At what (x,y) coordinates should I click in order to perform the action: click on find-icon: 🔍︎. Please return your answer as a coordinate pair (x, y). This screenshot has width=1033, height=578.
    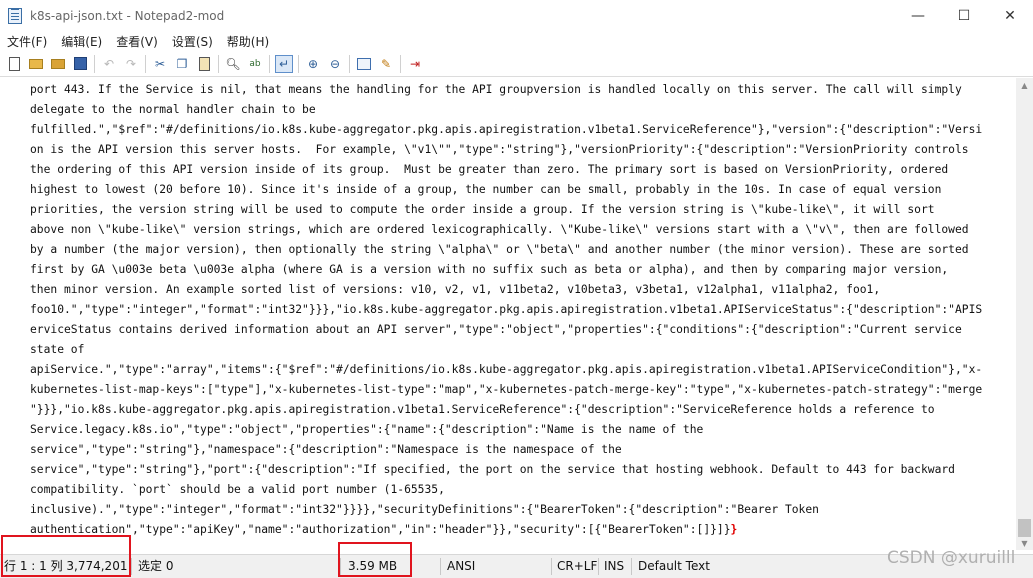
    Looking at the image, I should click on (233, 64).